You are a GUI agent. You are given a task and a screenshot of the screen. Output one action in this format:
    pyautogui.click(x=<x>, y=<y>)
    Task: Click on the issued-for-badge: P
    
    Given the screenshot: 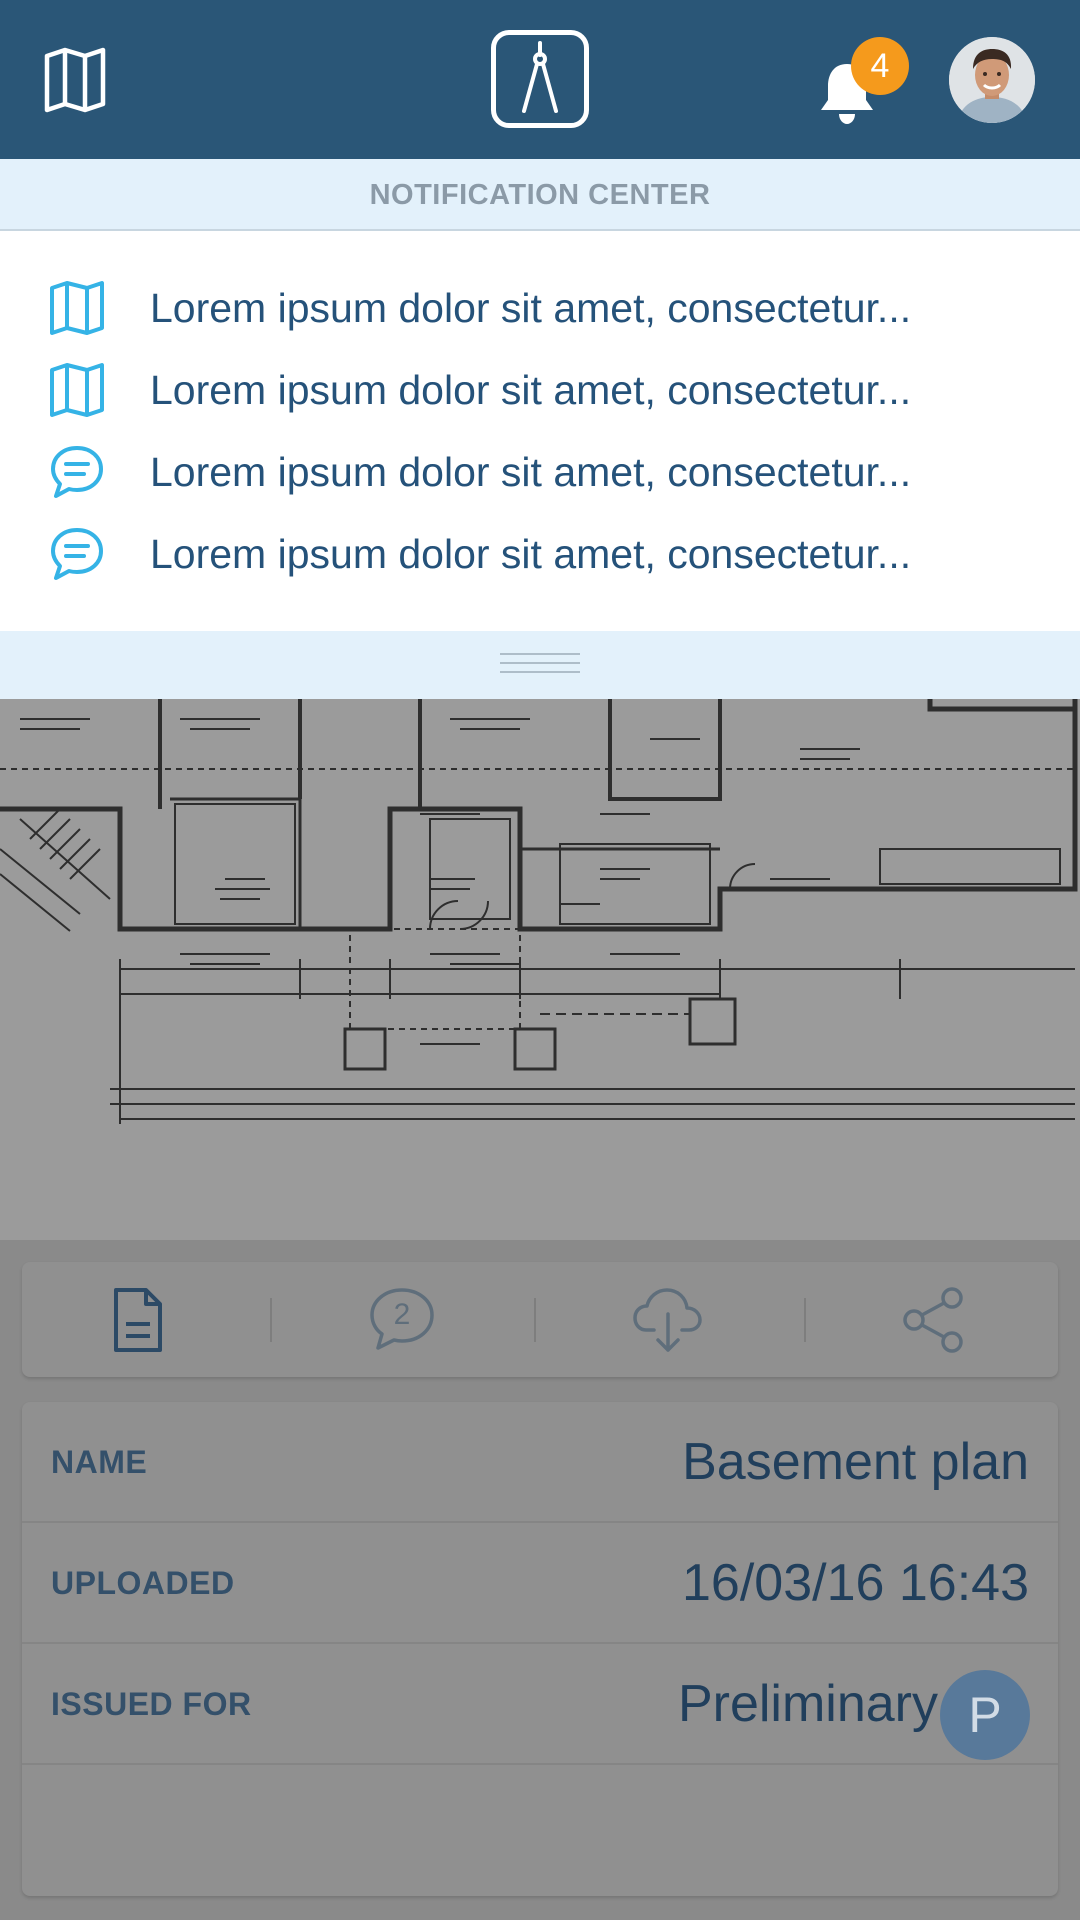 What is the action you would take?
    pyautogui.click(x=985, y=1715)
    